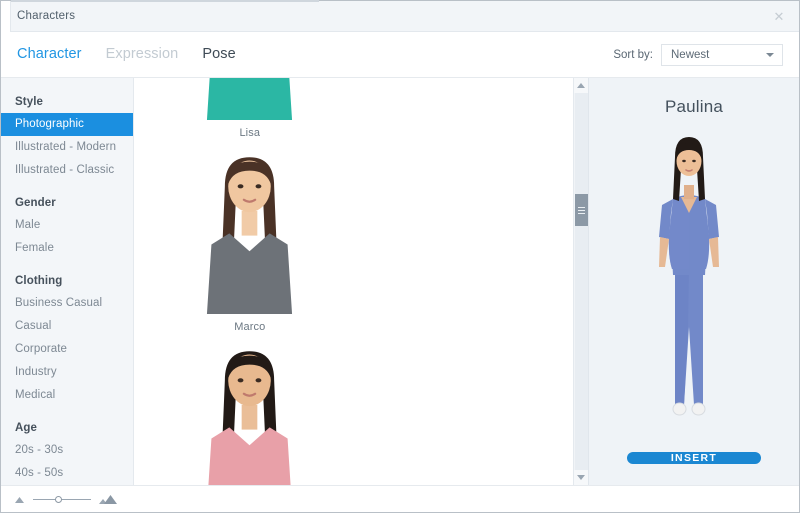 This screenshot has height=513, width=800. What do you see at coordinates (67, 170) in the screenshot?
I see `sidebar-item-illustrated-classic: Illustrated - Classic` at bounding box center [67, 170].